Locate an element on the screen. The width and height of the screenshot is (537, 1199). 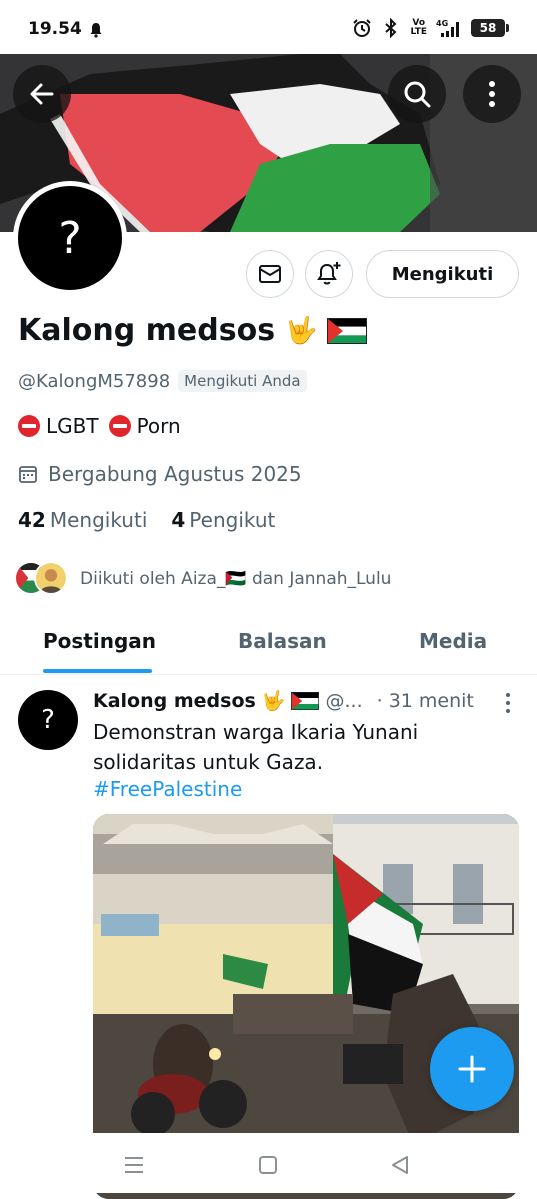
post-author-name: Kalong medsos is located at coordinates (174, 701).